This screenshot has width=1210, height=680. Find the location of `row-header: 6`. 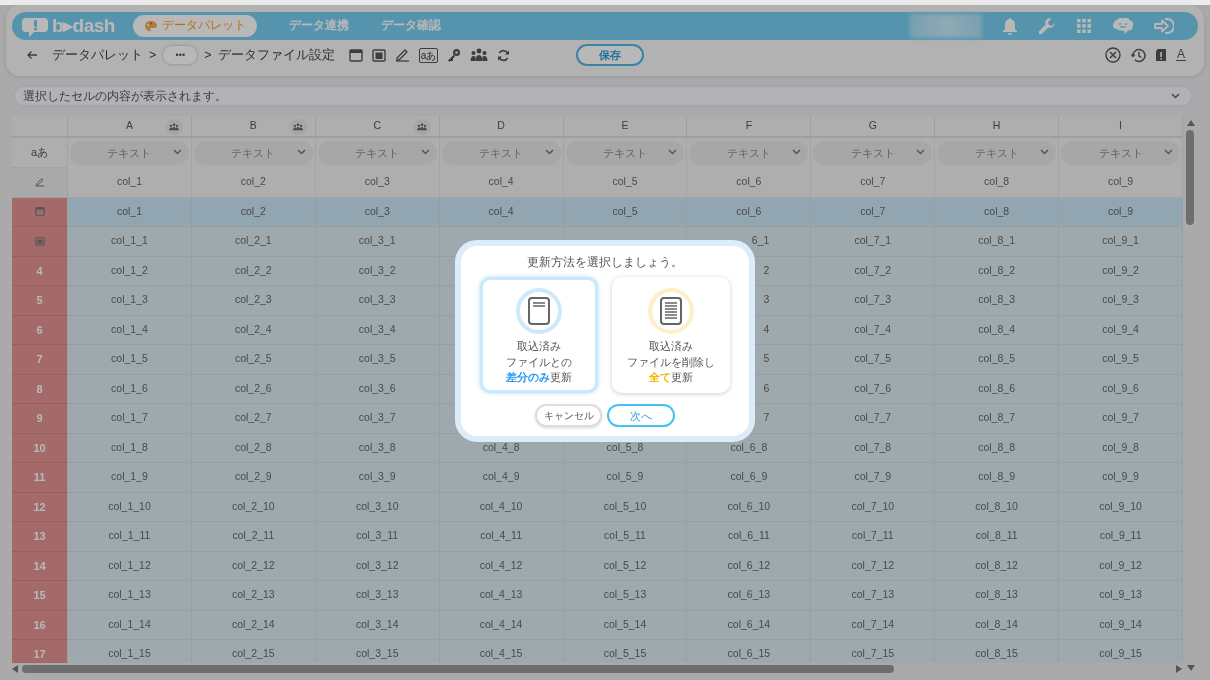

row-header: 6 is located at coordinates (40, 330).